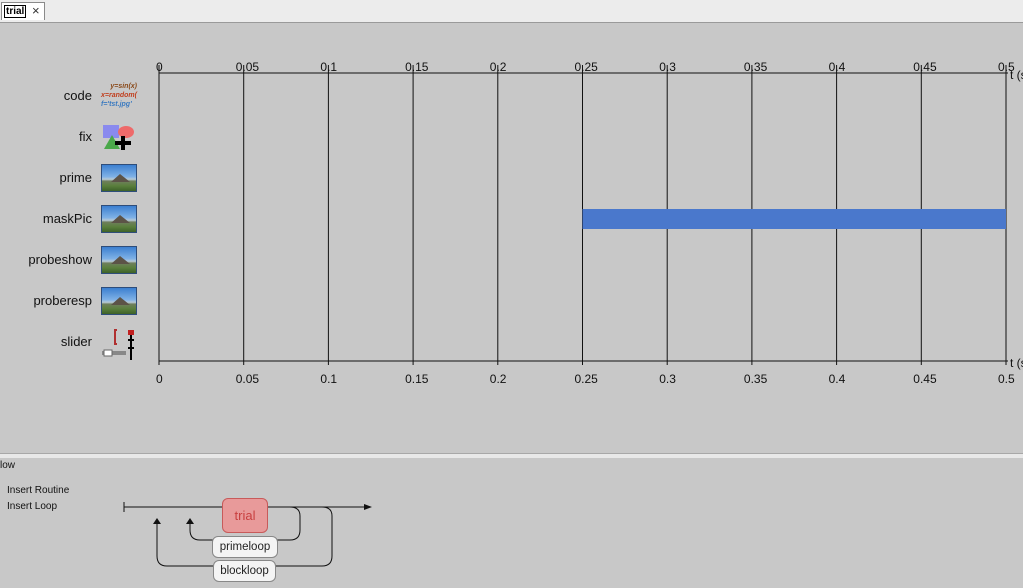  Describe the element at coordinates (245, 547) in the screenshot. I see `loop-primeloop: primeloop` at that location.